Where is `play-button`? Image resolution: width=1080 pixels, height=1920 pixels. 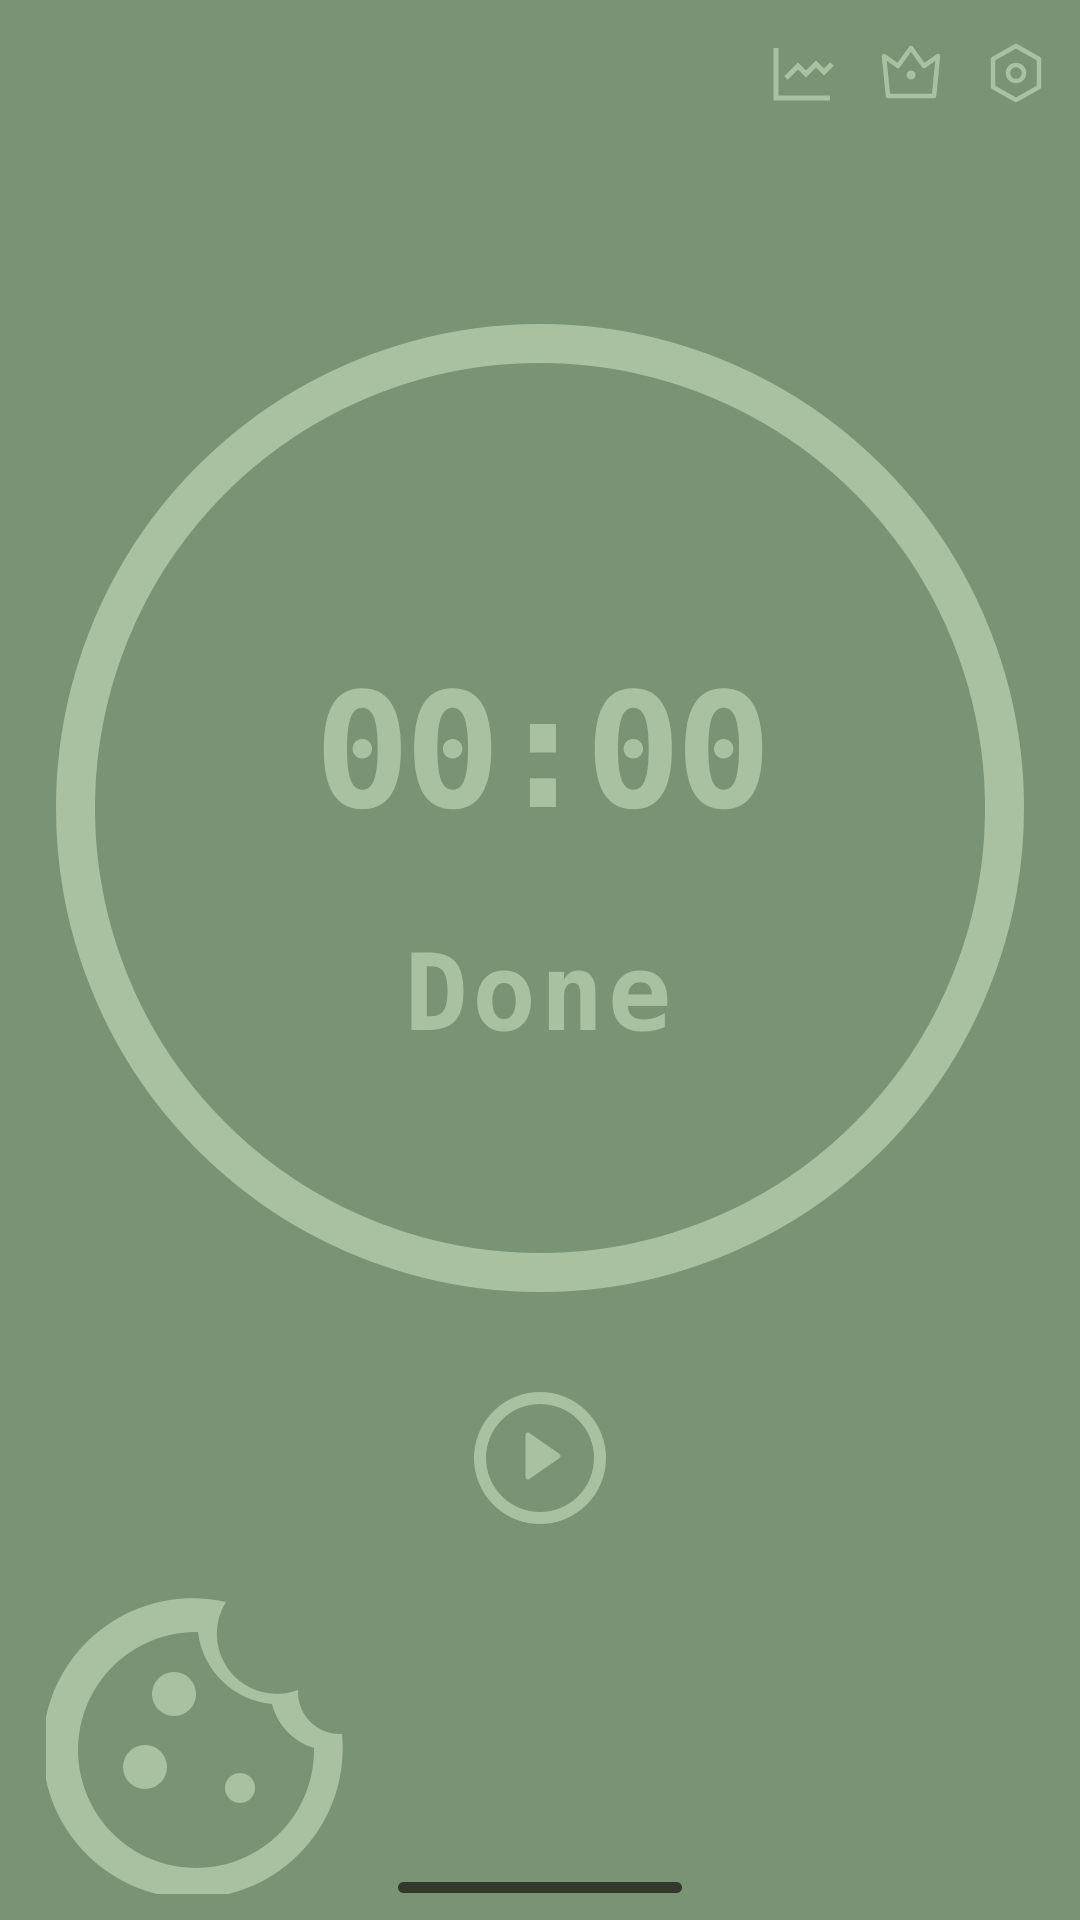
play-button is located at coordinates (540, 1458).